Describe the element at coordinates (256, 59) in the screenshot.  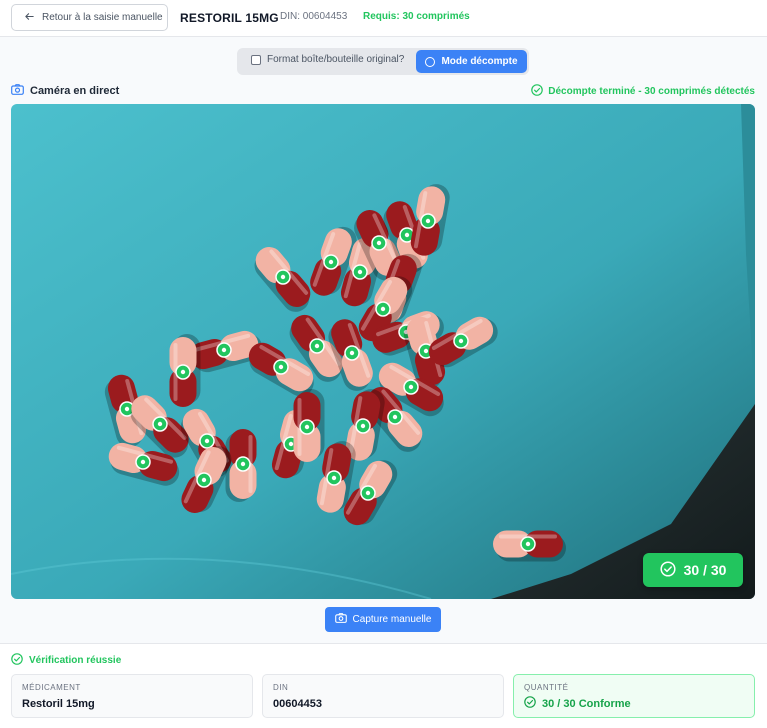
I see `checkbox-icon` at that location.